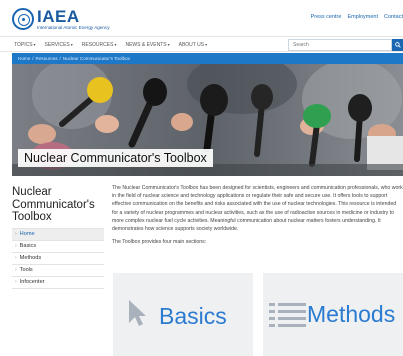  I want to click on nav-item-label: RESOURCES, so click(97, 45).